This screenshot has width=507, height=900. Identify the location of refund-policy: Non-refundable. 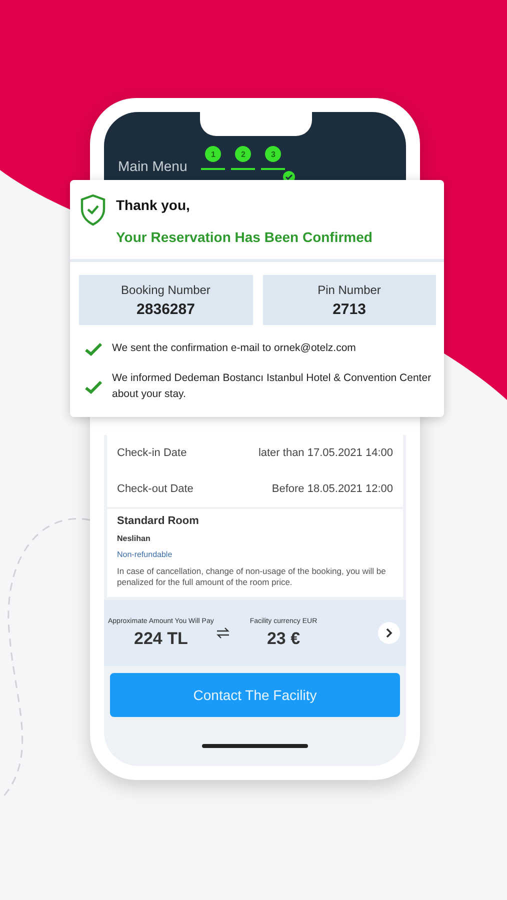
(145, 554).